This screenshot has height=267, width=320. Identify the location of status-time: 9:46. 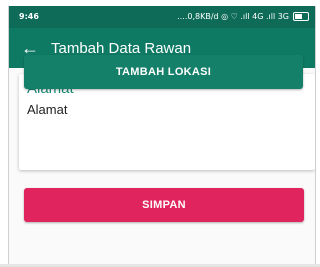
(29, 16).